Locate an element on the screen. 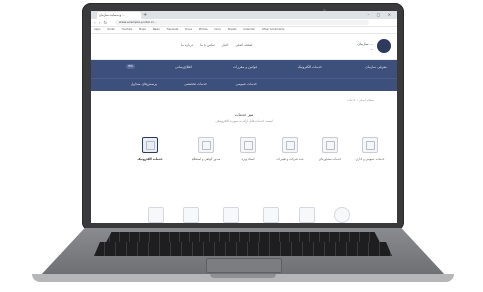 The width and height of the screenshot is (483, 292). section-subtitle: لیست خدمات قابل ارائه به صورت الکترونیکی is located at coordinates (244, 121).